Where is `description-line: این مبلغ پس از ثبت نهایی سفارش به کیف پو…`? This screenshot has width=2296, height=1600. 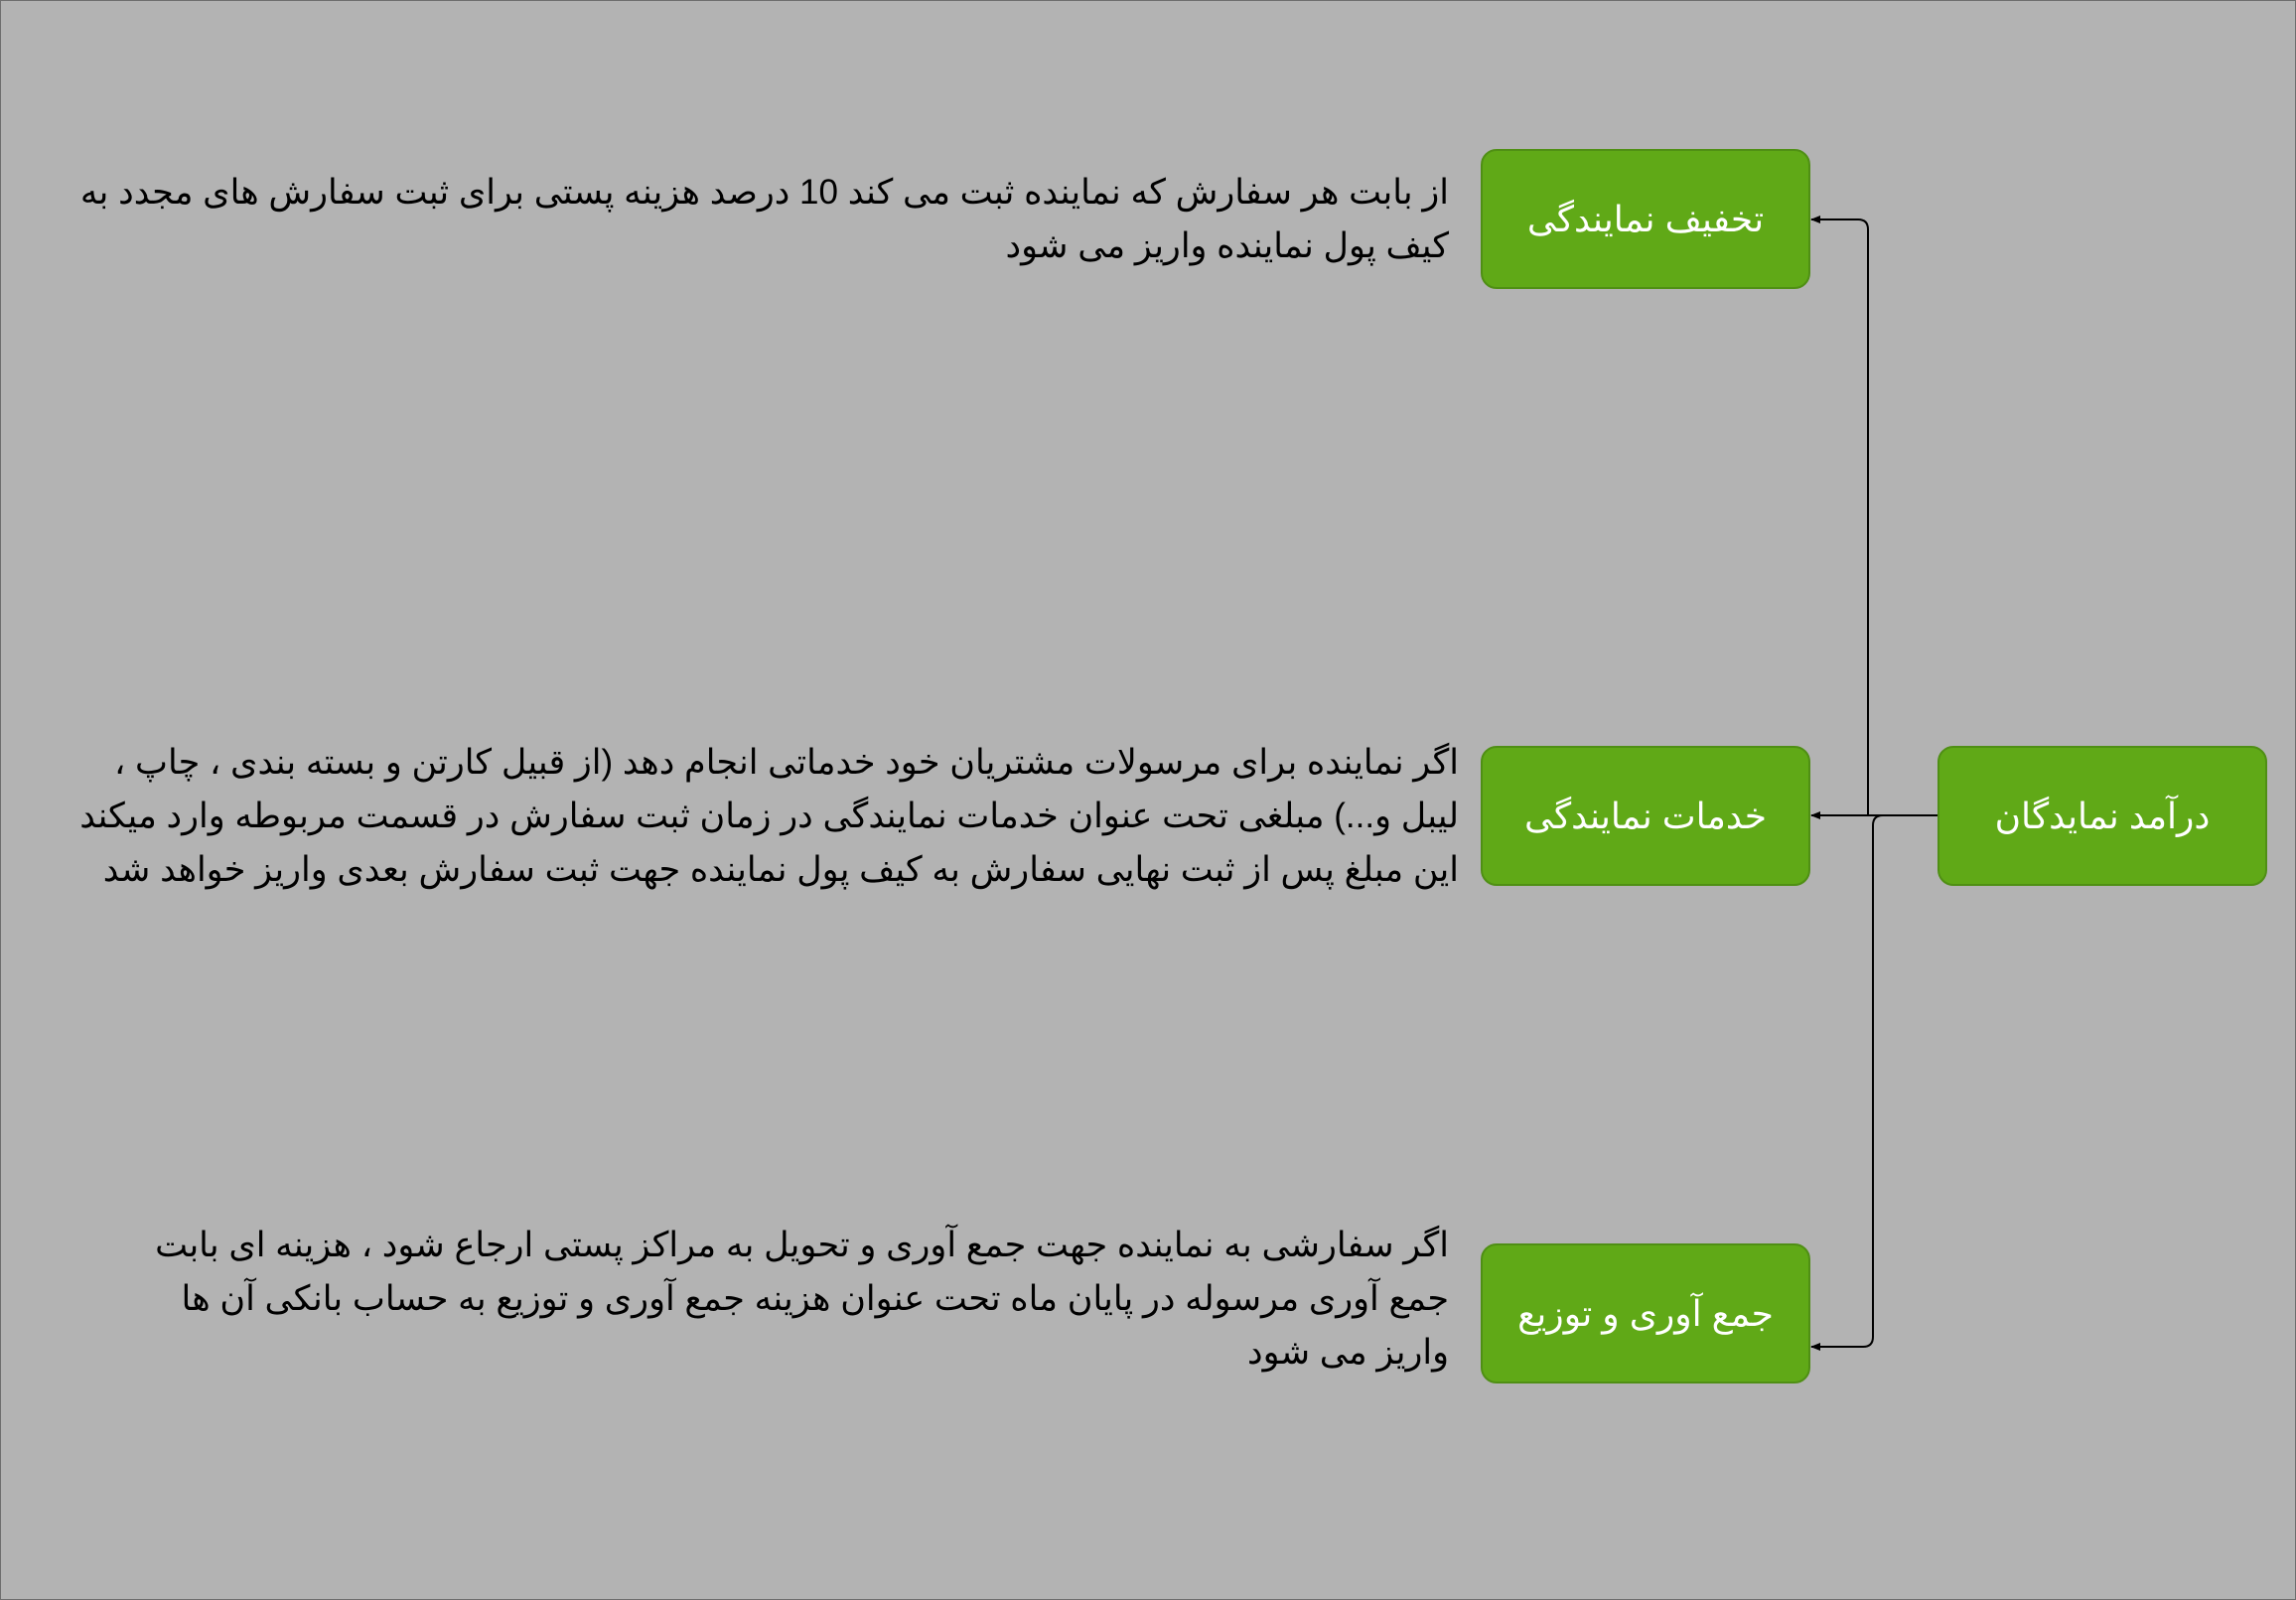
description-line: این مبلغ پس از ثبت نهایی سفارش به کیف پو… is located at coordinates (780, 869).